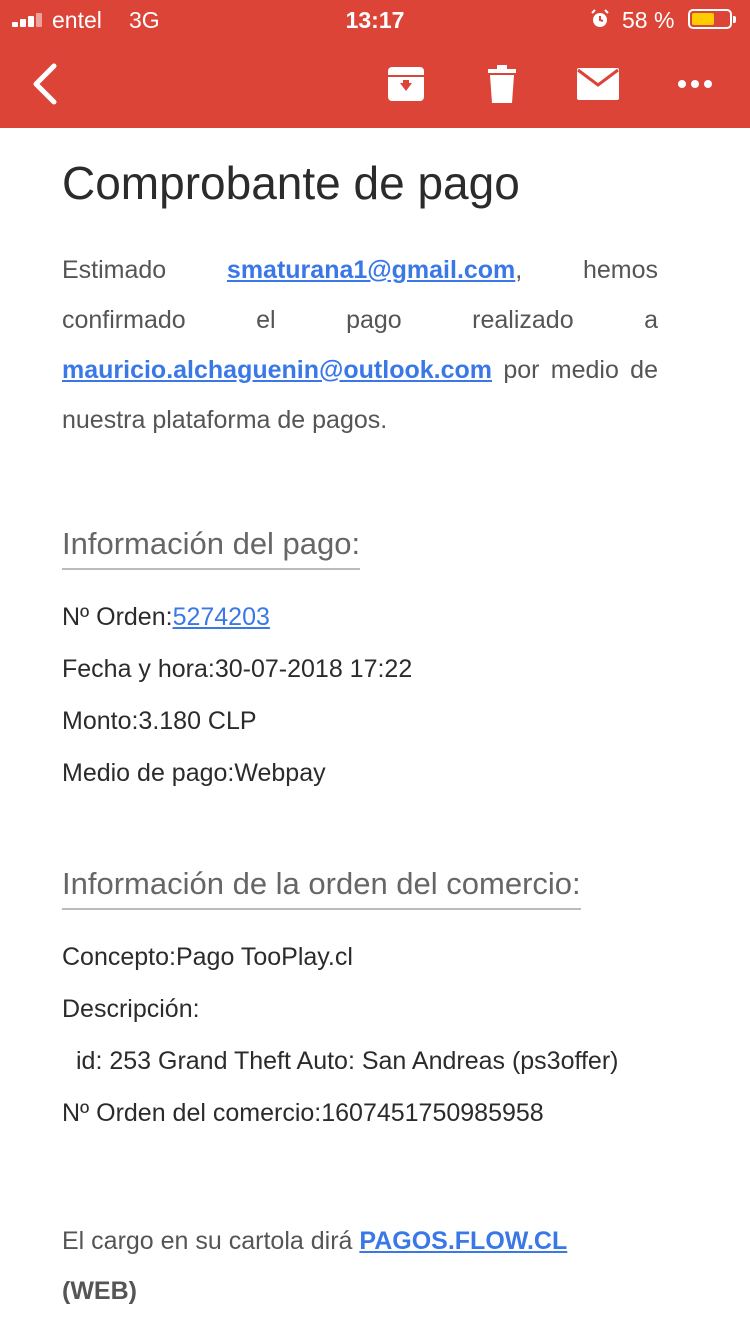  Describe the element at coordinates (211, 1241) in the screenshot. I see `statement-text: El cargo en su cartola dirá` at that location.